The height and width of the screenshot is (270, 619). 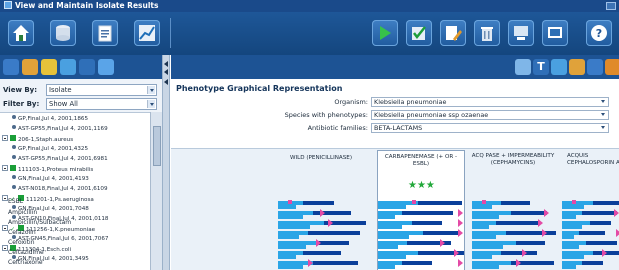 I want to click on delete-button, so click(x=487, y=33).